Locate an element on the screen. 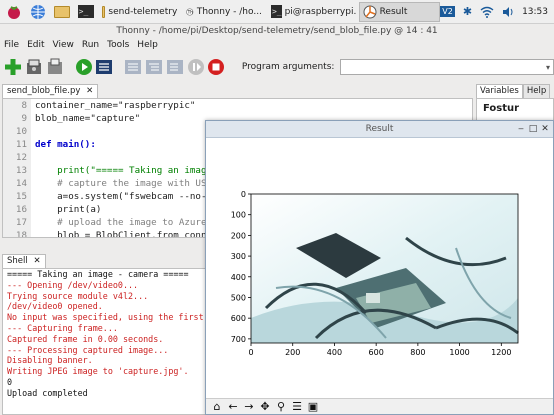 This screenshot has width=554, height=415. x-tick-label: 200 is located at coordinates (292, 352).